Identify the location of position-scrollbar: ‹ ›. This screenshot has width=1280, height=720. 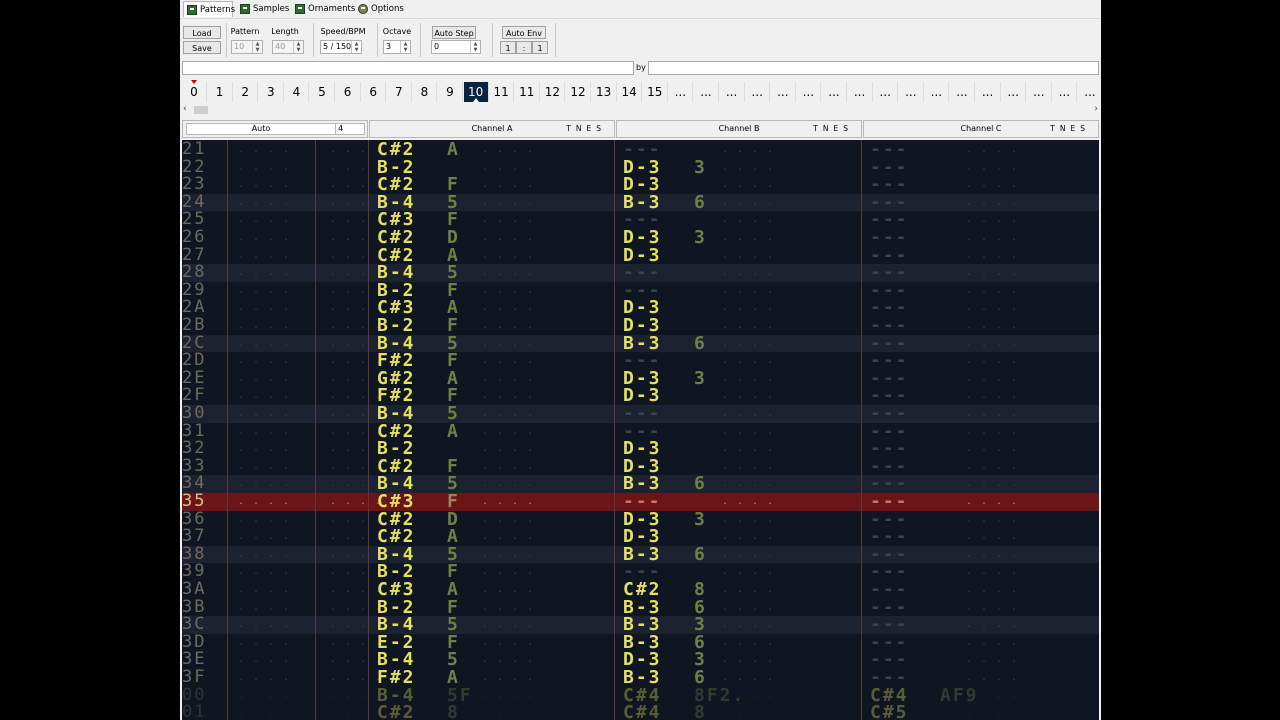
(640, 109).